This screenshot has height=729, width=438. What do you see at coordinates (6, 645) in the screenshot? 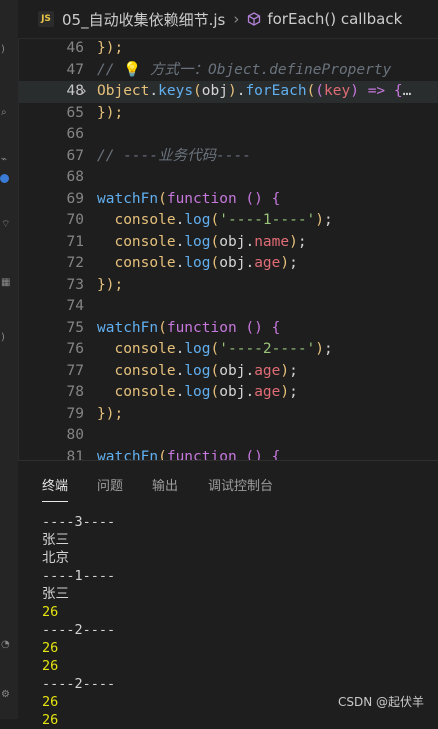
I see `account-icon: ◔` at bounding box center [6, 645].